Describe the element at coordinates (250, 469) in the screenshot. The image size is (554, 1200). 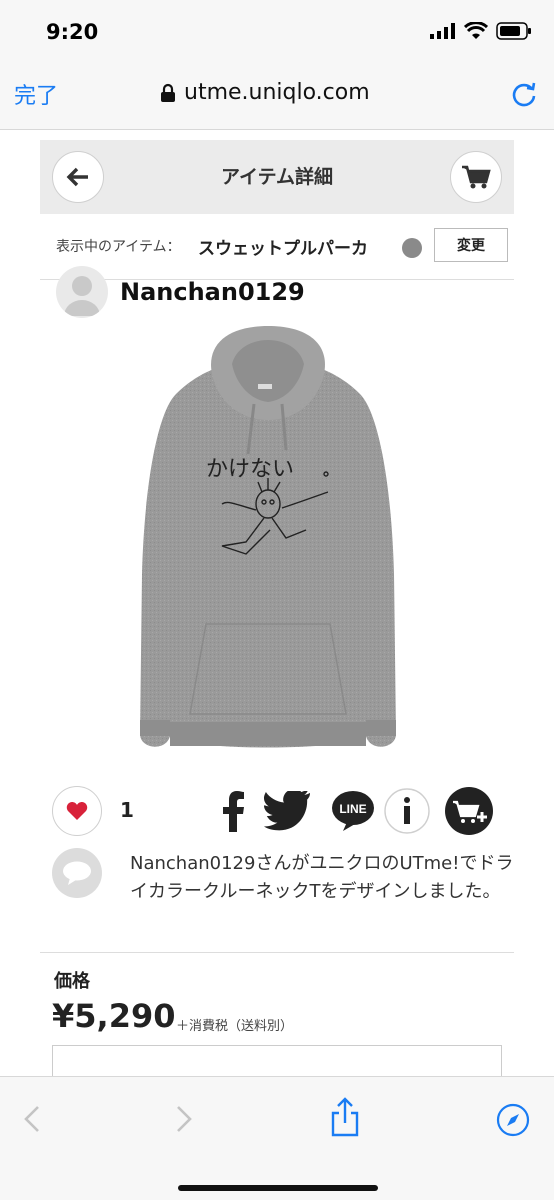
I see `design-scribble-text: かけない` at that location.